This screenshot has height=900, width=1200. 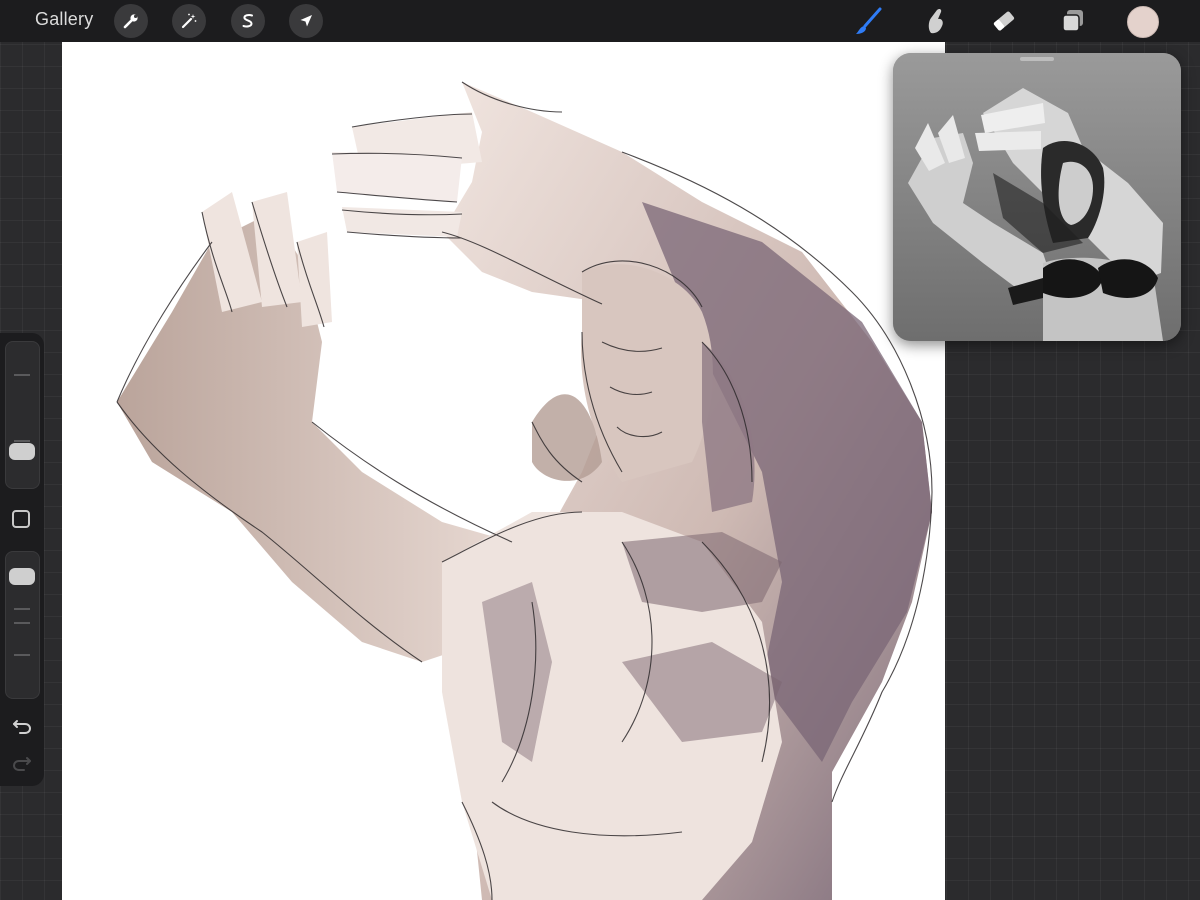 What do you see at coordinates (21, 519) in the screenshot?
I see `modify-button` at bounding box center [21, 519].